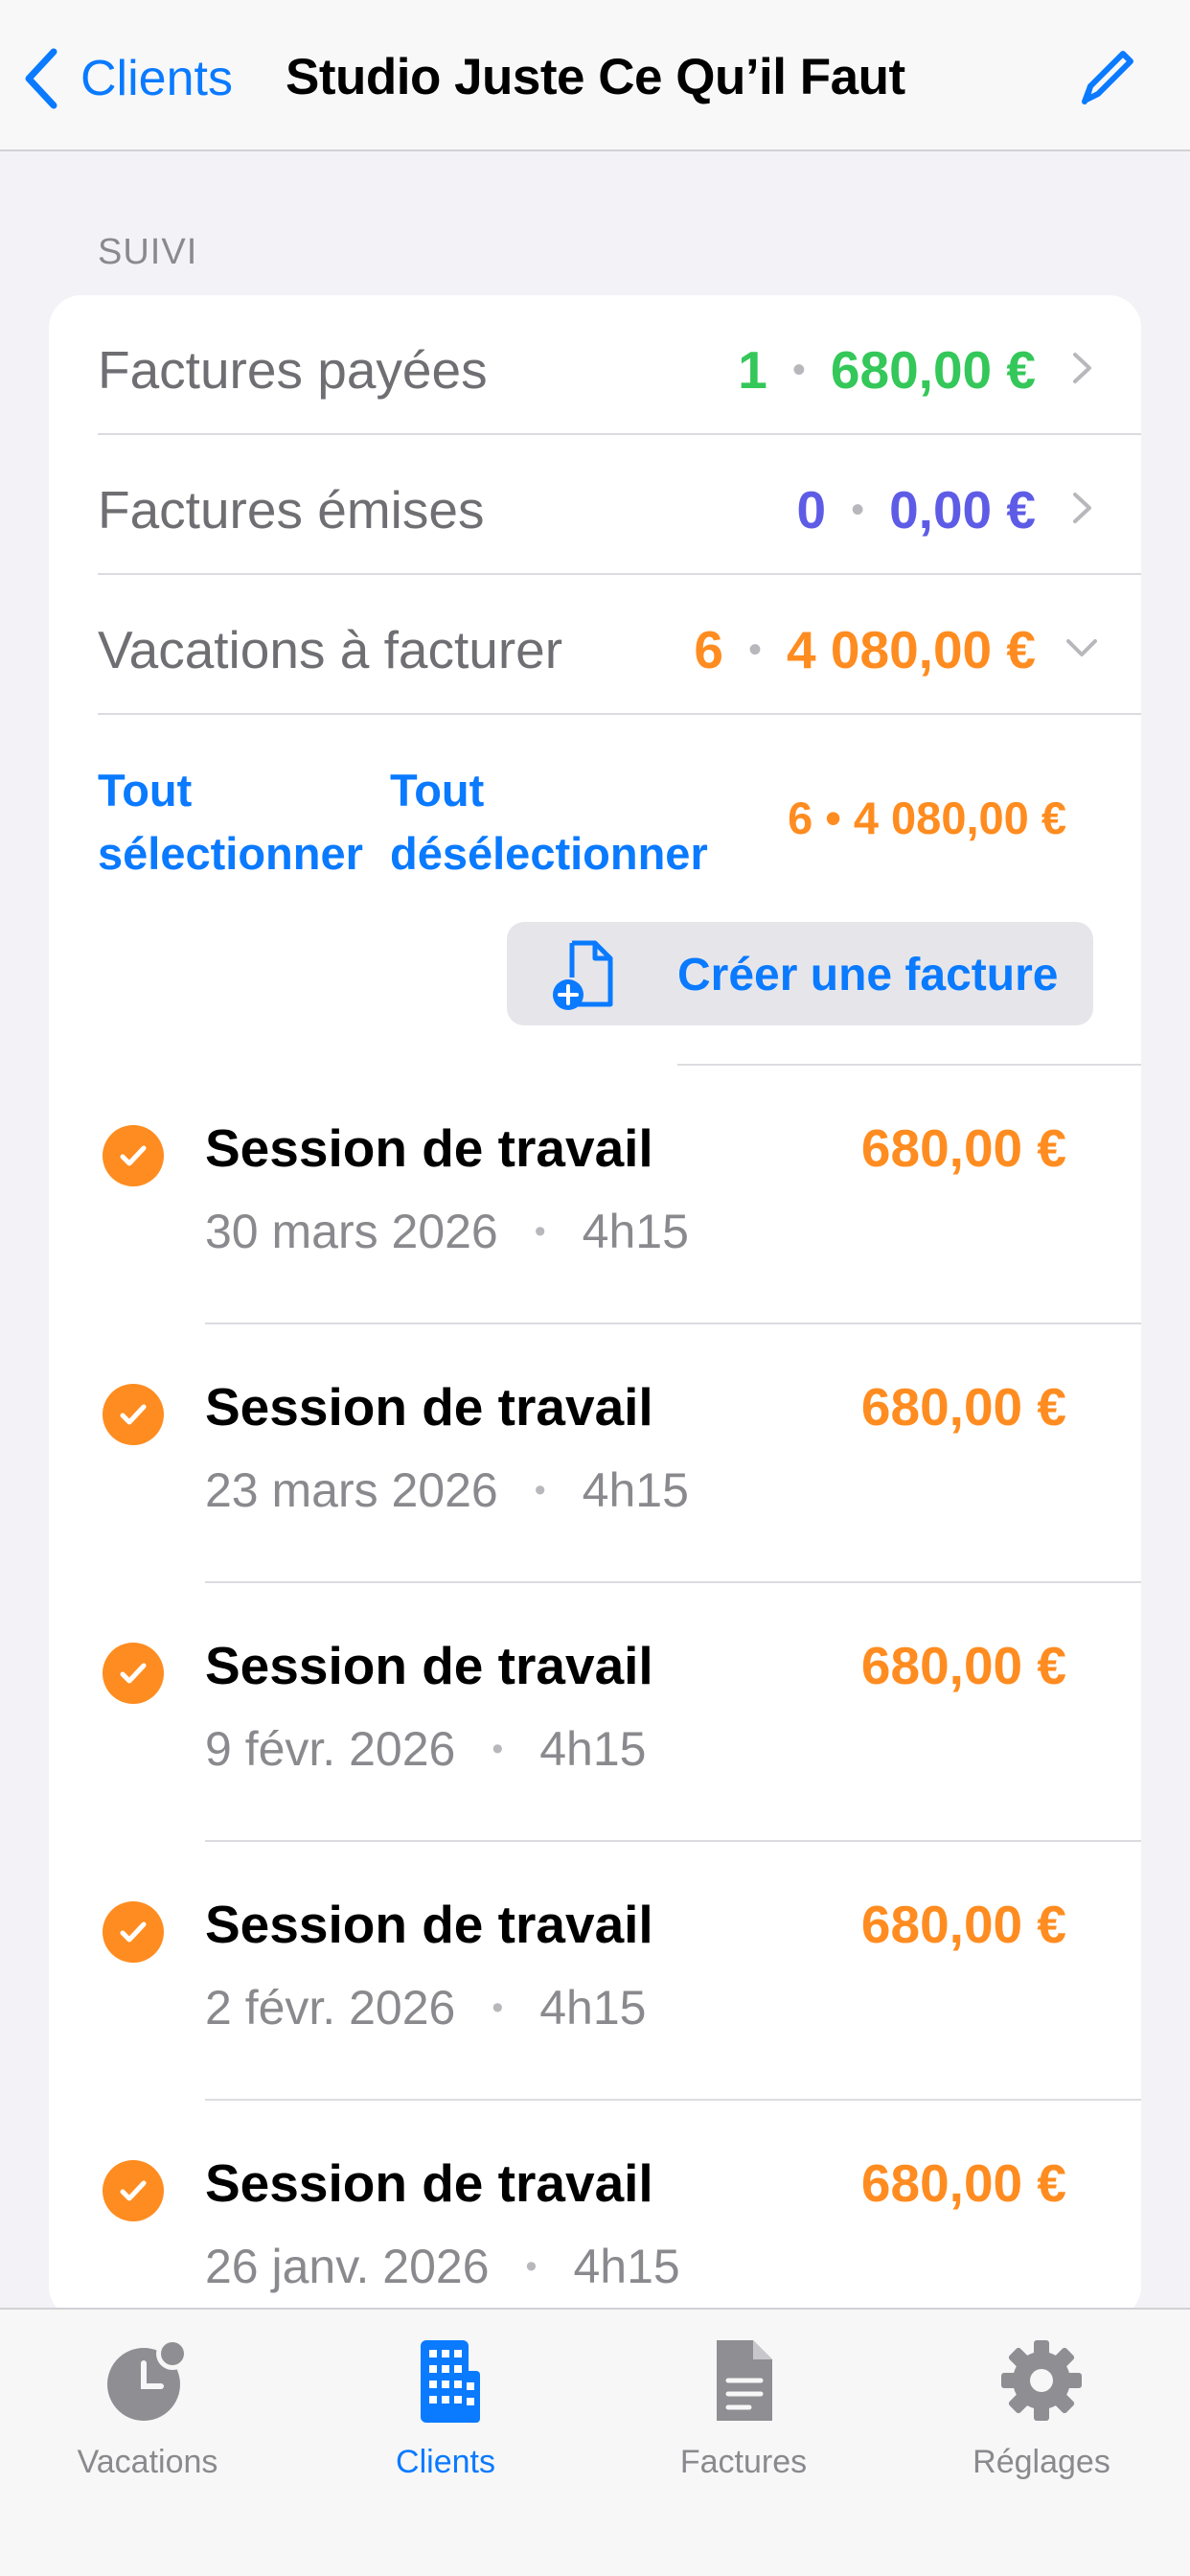  What do you see at coordinates (331, 1749) in the screenshot?
I see `session-date: 9 févr. 2026` at bounding box center [331, 1749].